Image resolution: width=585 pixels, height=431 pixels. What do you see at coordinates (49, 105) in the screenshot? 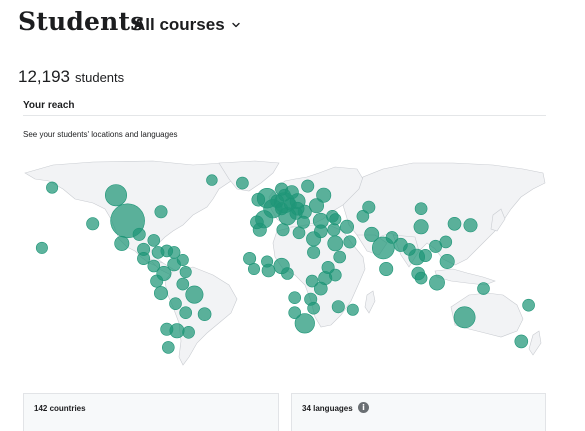
I see `reach-section-title: Your reach` at bounding box center [49, 105].